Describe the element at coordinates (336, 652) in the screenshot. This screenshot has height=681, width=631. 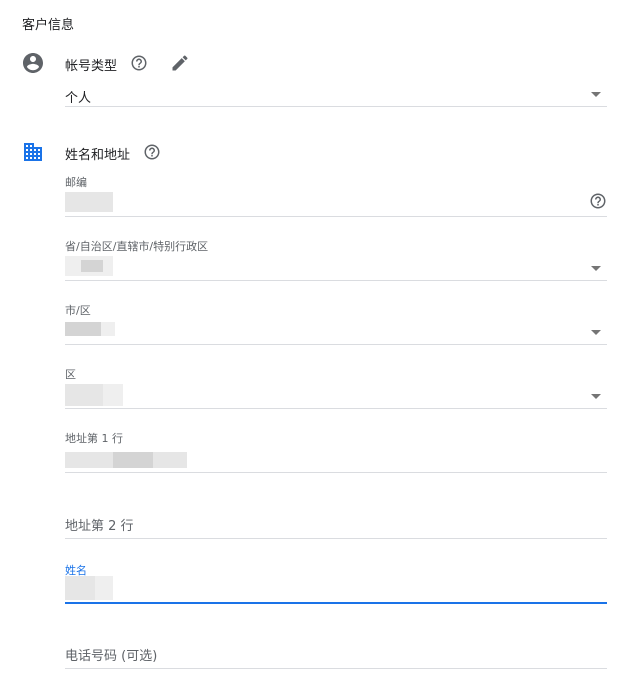
I see `phone-field: 电话号码 (可选)` at that location.